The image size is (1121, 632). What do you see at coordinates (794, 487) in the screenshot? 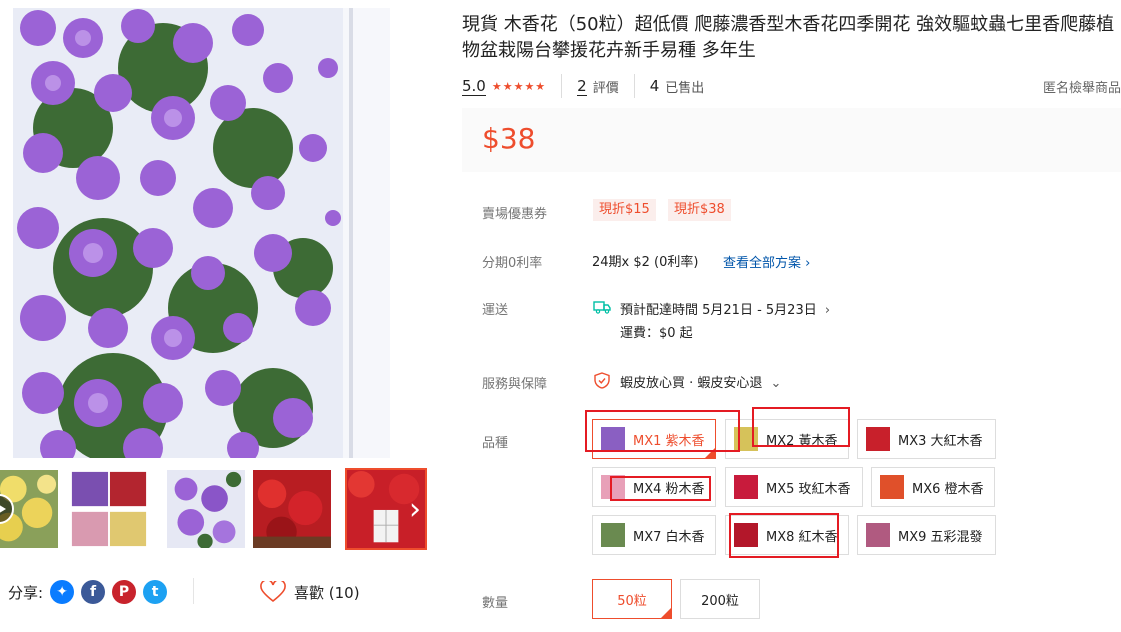
I see `variant-option-mx5: MX5 玫紅木香` at bounding box center [794, 487].